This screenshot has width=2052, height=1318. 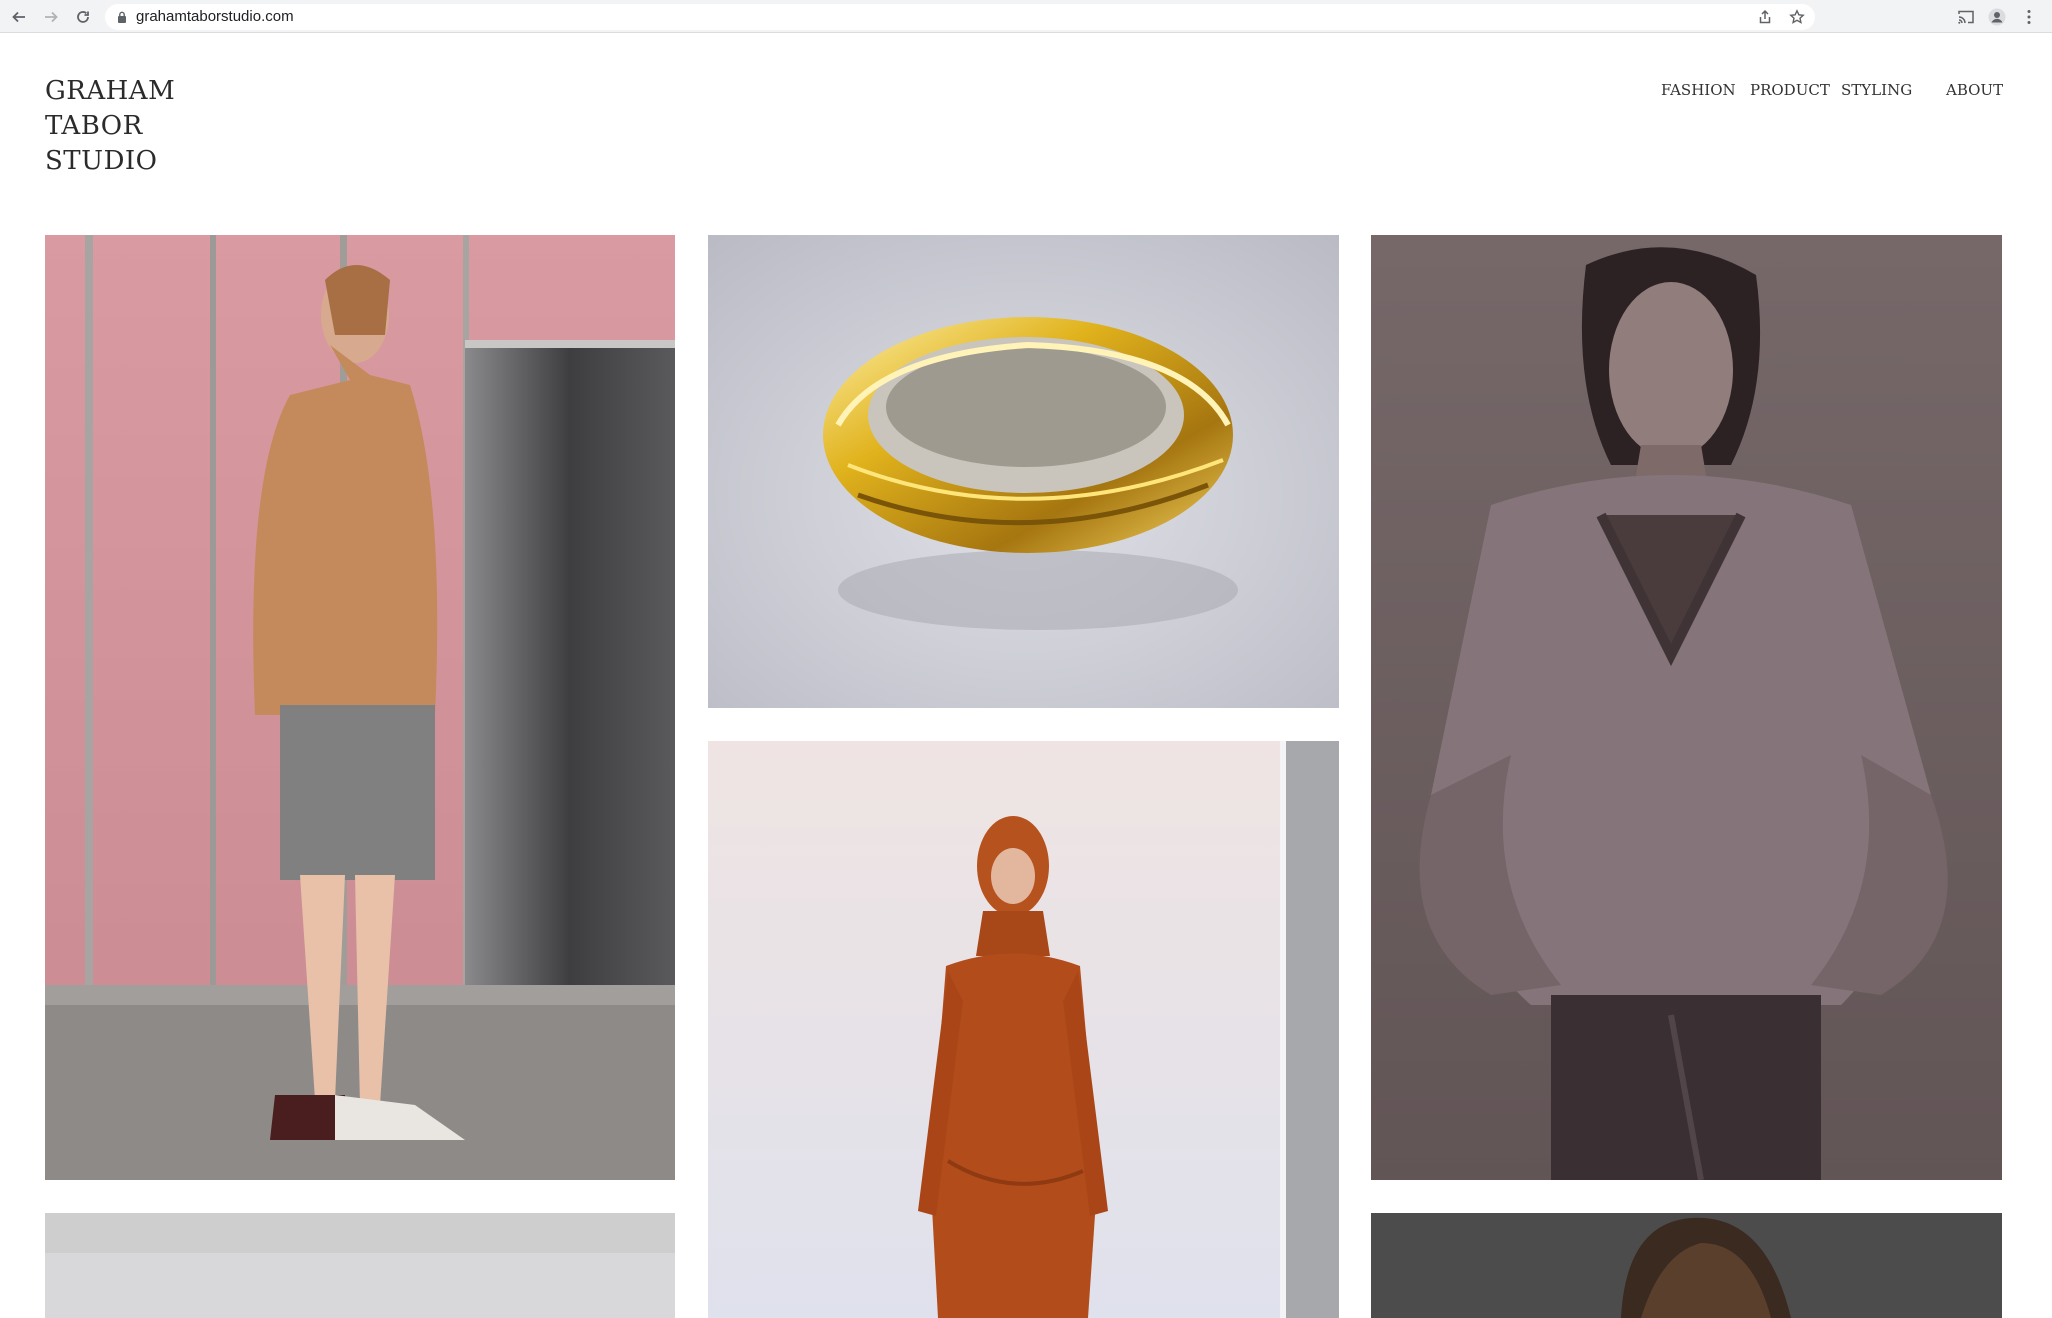 What do you see at coordinates (51, 17) in the screenshot?
I see `forward-icon` at bounding box center [51, 17].